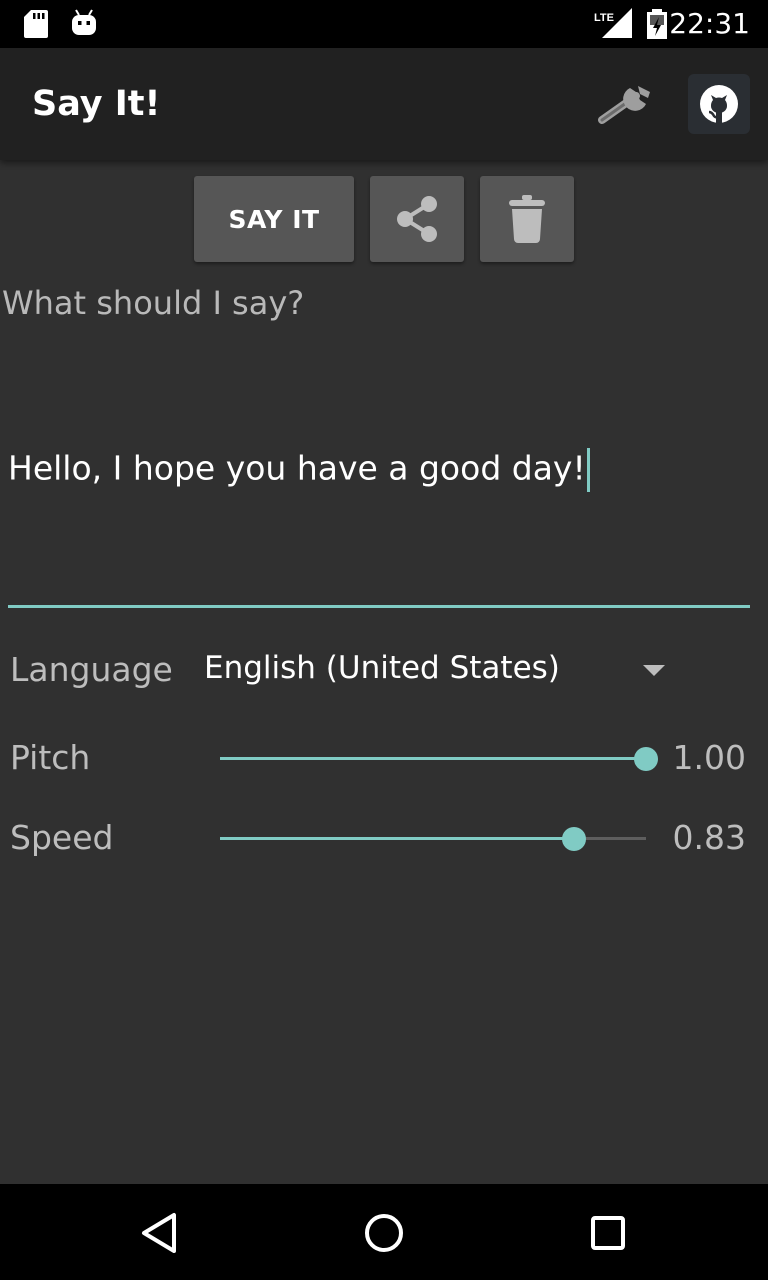 This screenshot has height=1280, width=768. I want to click on input-prompt: What should I say?, so click(153, 303).